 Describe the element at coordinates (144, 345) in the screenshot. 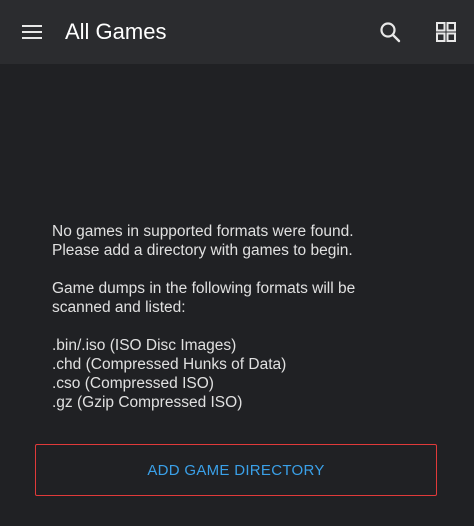

I see `format-item: .bin/.iso (ISO Disc Images)` at that location.